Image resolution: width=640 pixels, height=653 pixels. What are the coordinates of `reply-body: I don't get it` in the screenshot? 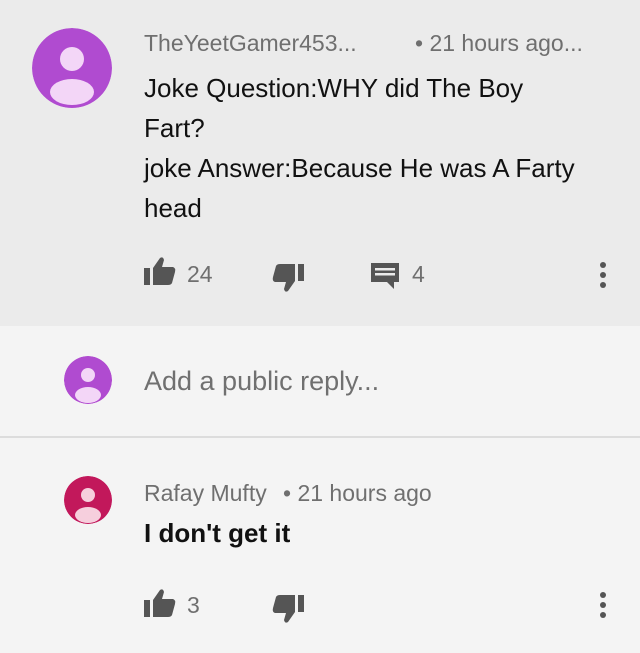 It's located at (217, 533).